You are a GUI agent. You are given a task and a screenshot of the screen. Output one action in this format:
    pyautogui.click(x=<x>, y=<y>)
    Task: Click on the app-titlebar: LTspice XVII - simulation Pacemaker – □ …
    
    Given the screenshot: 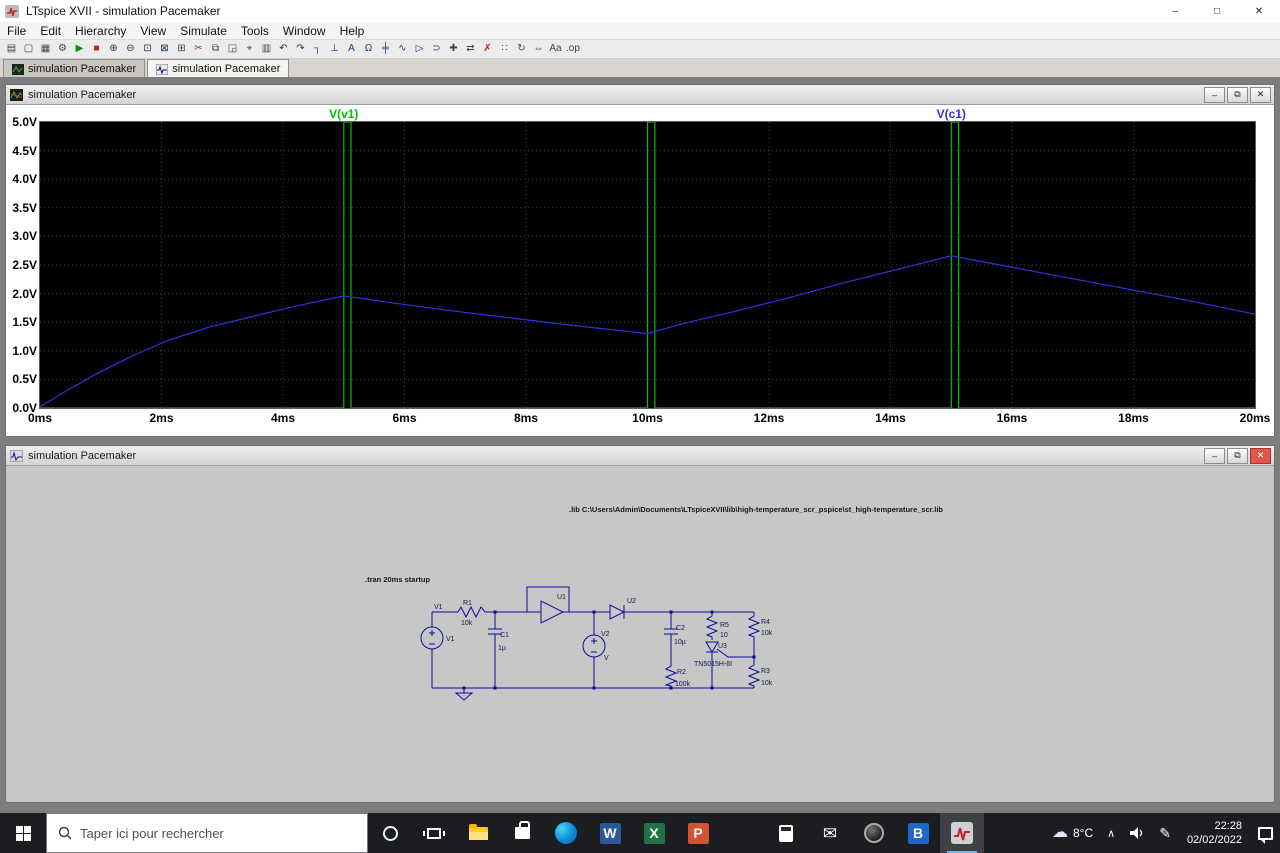 What is the action you would take?
    pyautogui.click(x=640, y=11)
    